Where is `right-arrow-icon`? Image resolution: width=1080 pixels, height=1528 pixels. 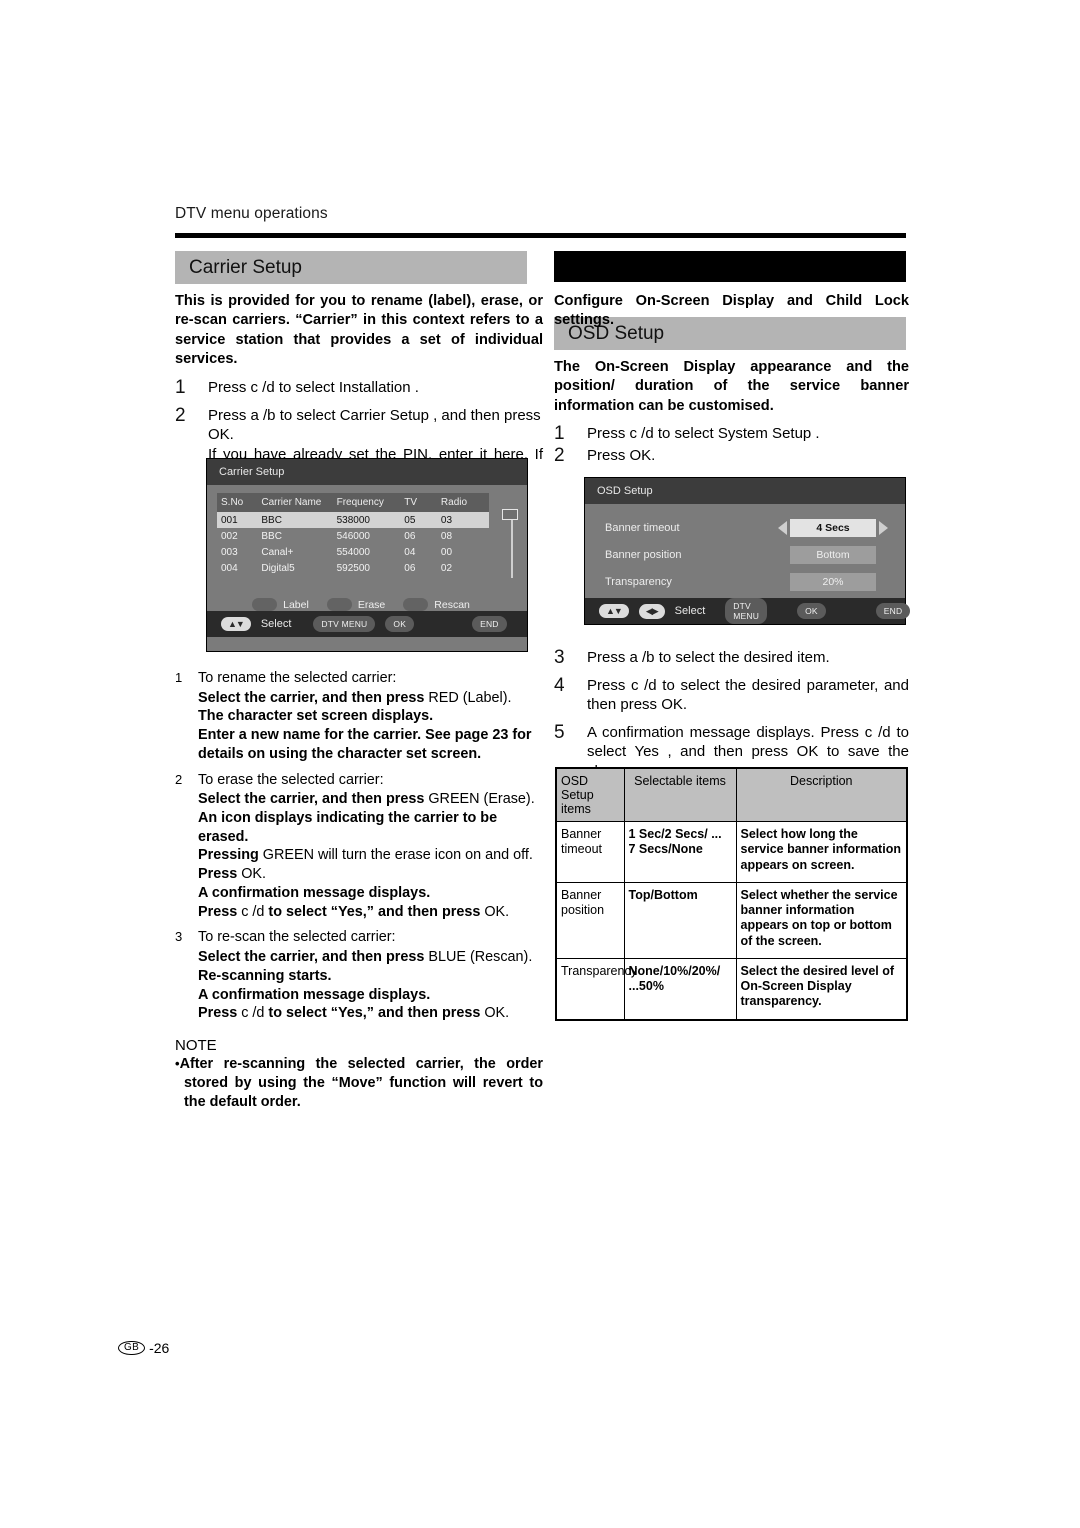 right-arrow-icon is located at coordinates (883, 528).